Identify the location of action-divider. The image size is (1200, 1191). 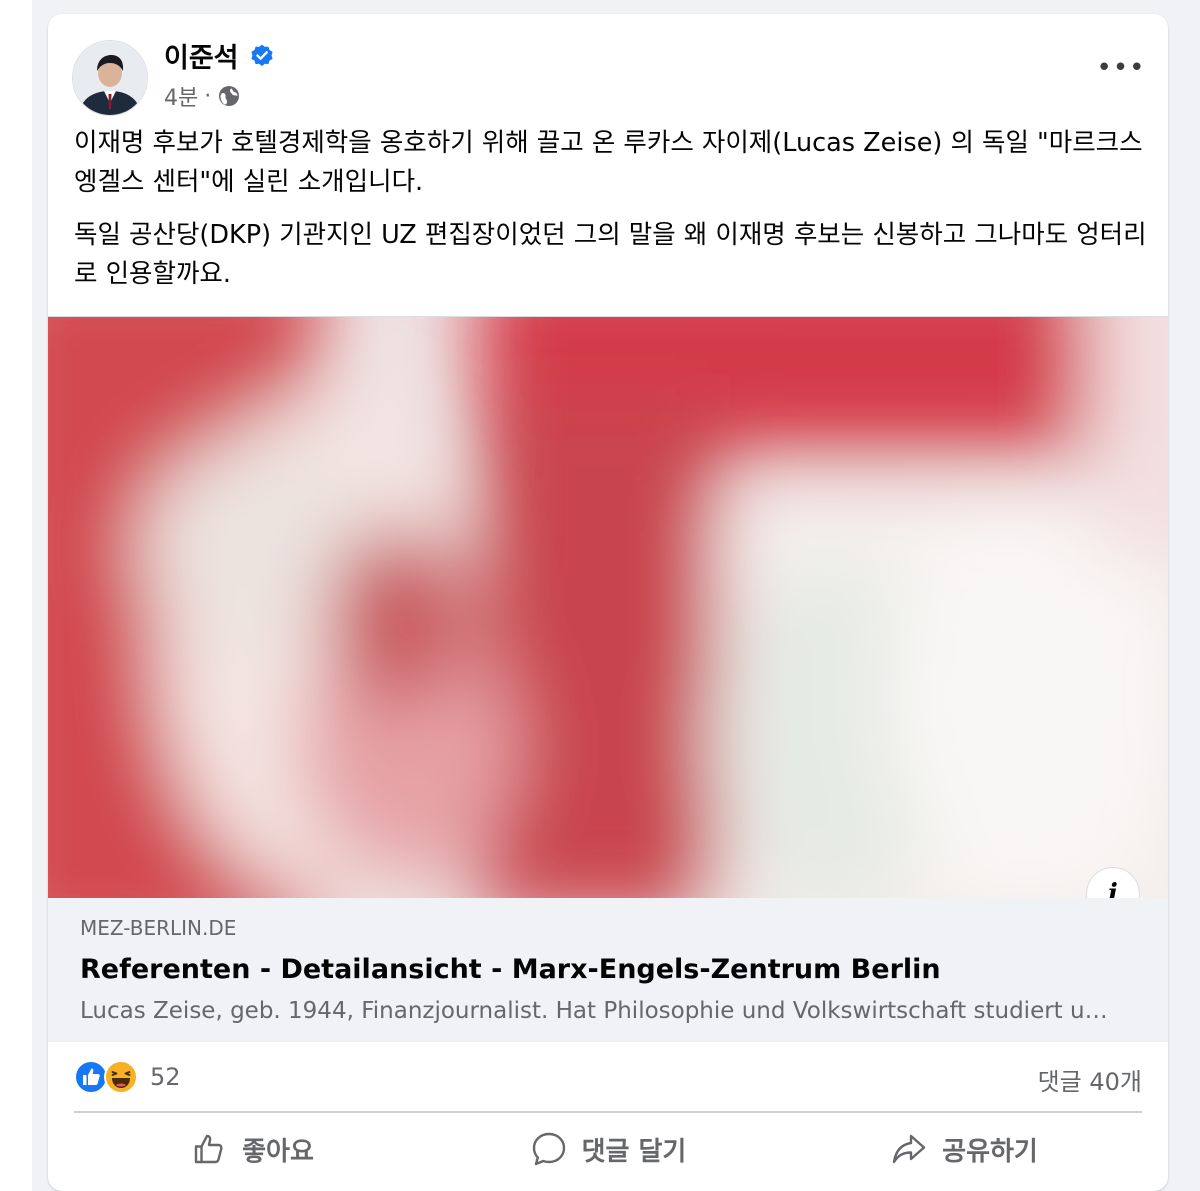
(608, 1112).